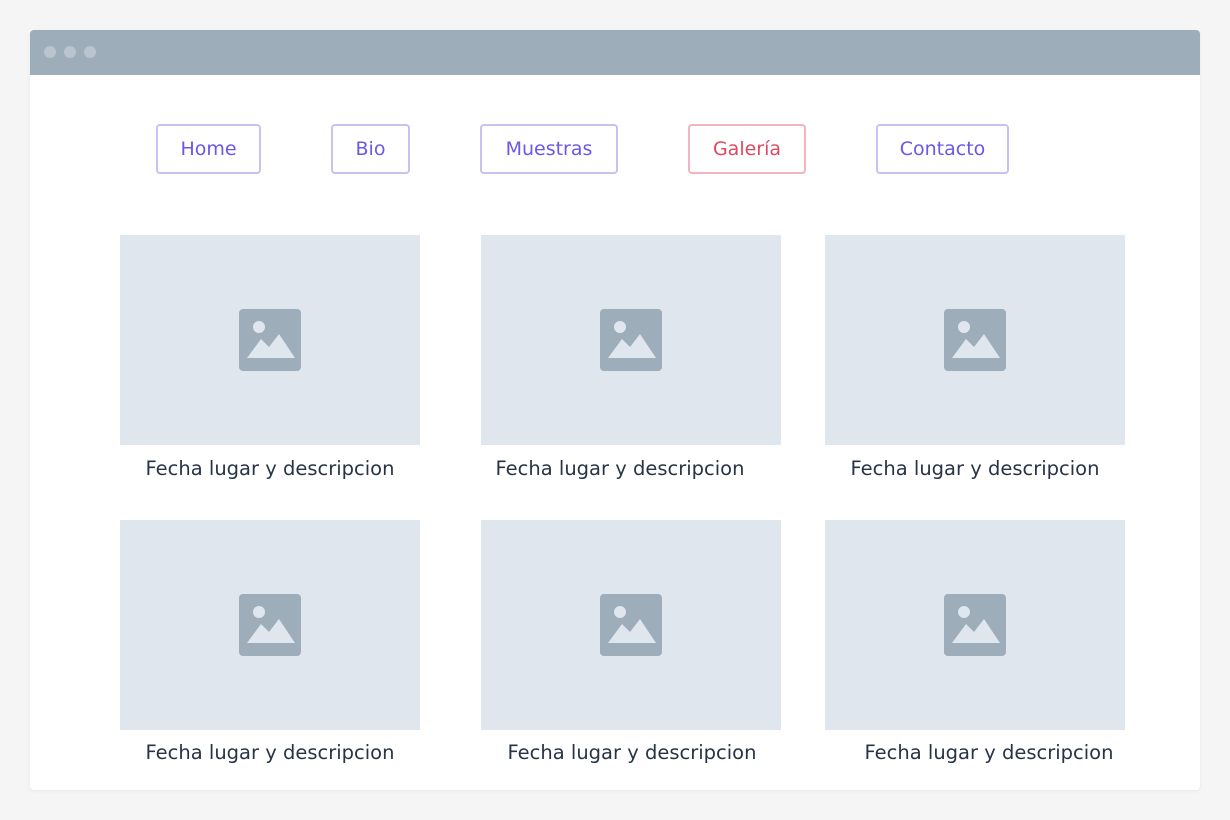 Image resolution: width=1230 pixels, height=820 pixels. What do you see at coordinates (50, 52) in the screenshot?
I see `window-close-dot` at bounding box center [50, 52].